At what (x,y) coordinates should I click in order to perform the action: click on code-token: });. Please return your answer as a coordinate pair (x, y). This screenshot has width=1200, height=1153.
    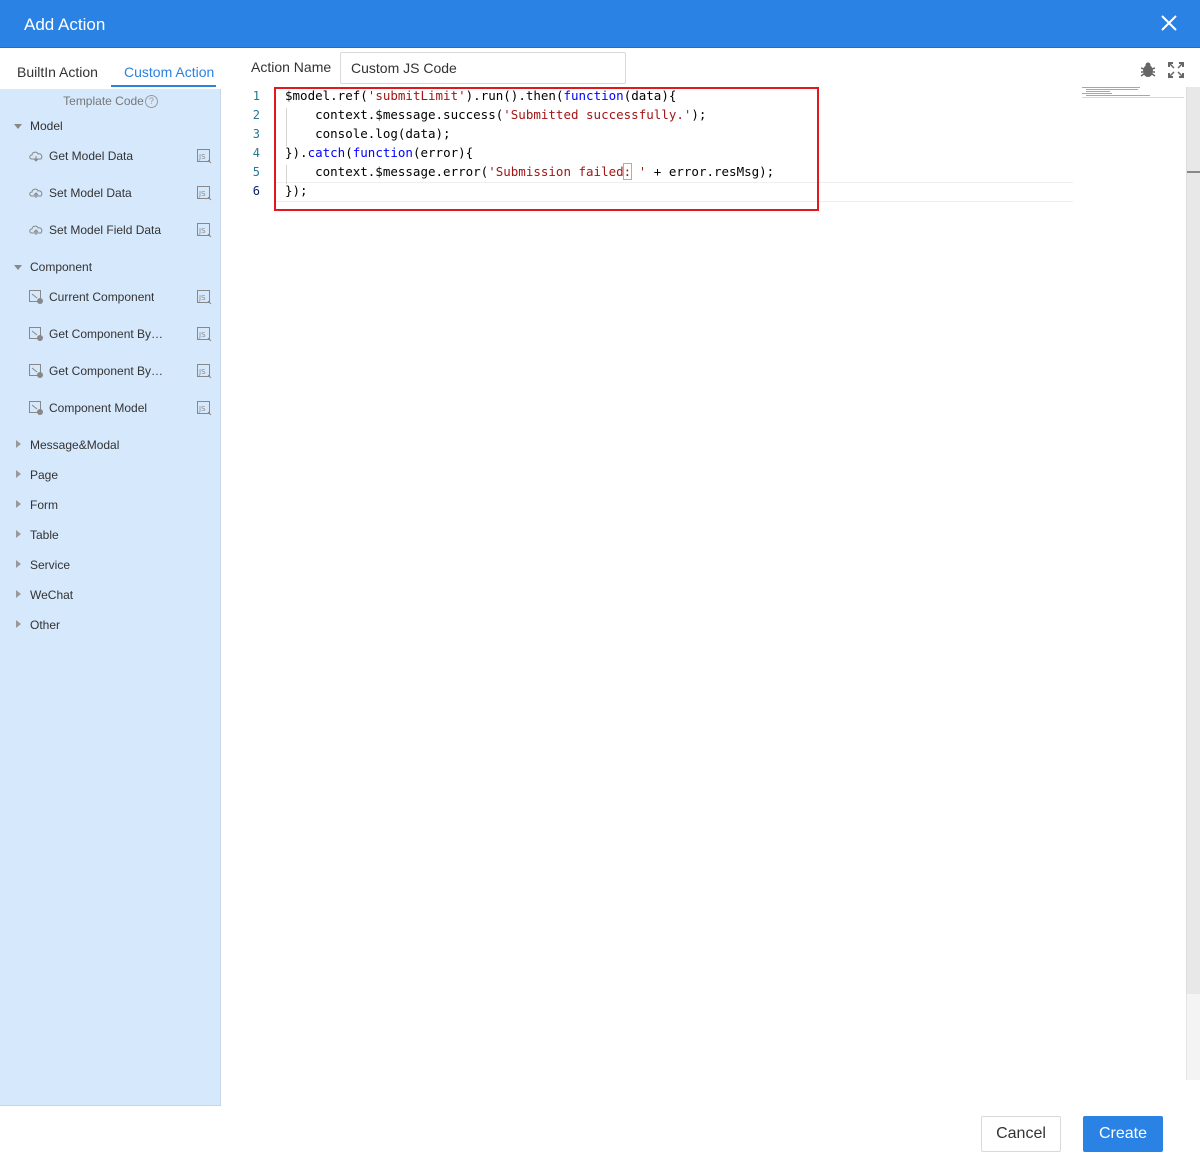
    Looking at the image, I should click on (296, 190).